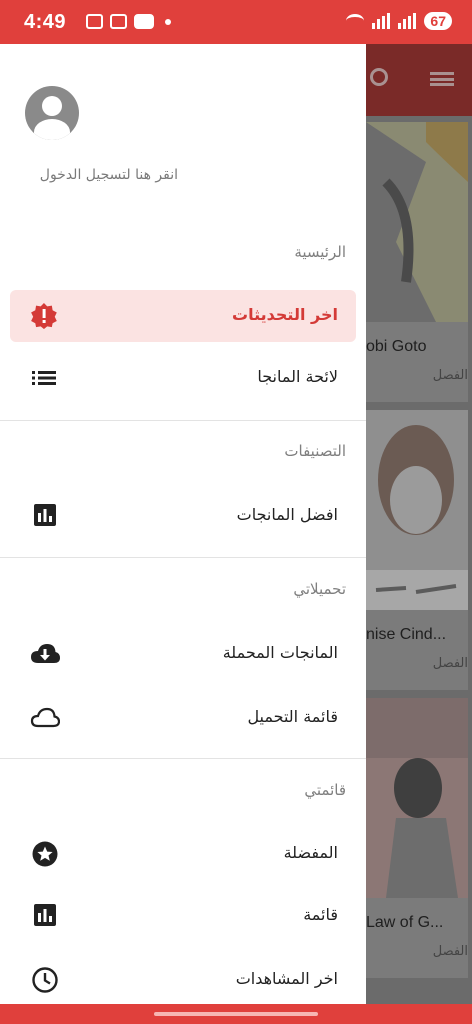 Image resolution: width=472 pixels, height=1024 pixels. I want to click on clock-icon, so click(45, 980).